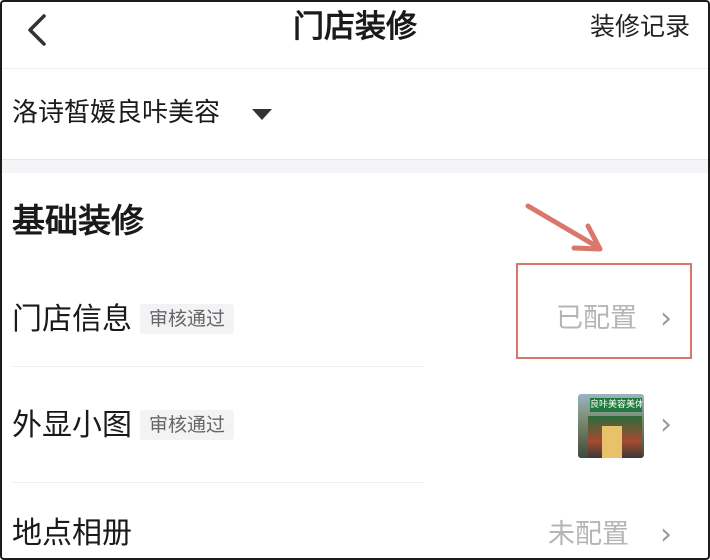 The height and width of the screenshot is (560, 710). Describe the element at coordinates (604, 311) in the screenshot. I see `annotation-highlight-box` at that location.